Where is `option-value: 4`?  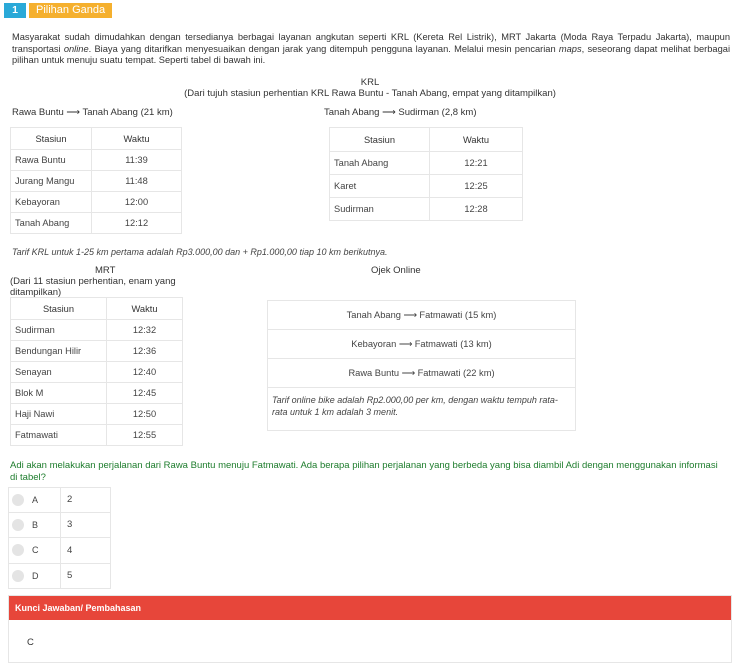 option-value: 4 is located at coordinates (70, 550).